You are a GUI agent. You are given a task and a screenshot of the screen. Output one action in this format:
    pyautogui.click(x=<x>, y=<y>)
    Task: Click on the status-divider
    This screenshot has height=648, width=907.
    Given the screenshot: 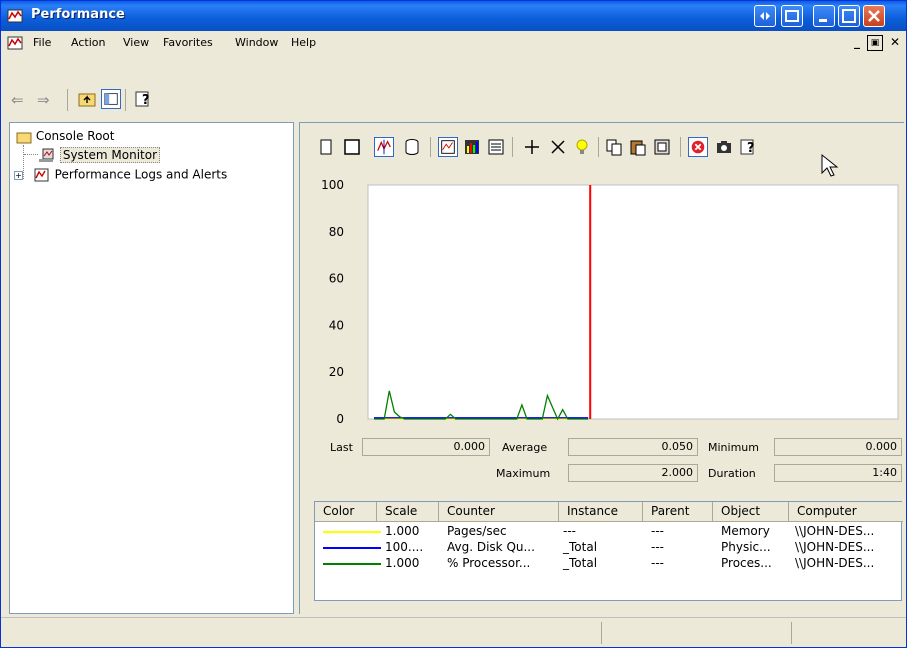 What is the action you would take?
    pyautogui.click(x=791, y=633)
    